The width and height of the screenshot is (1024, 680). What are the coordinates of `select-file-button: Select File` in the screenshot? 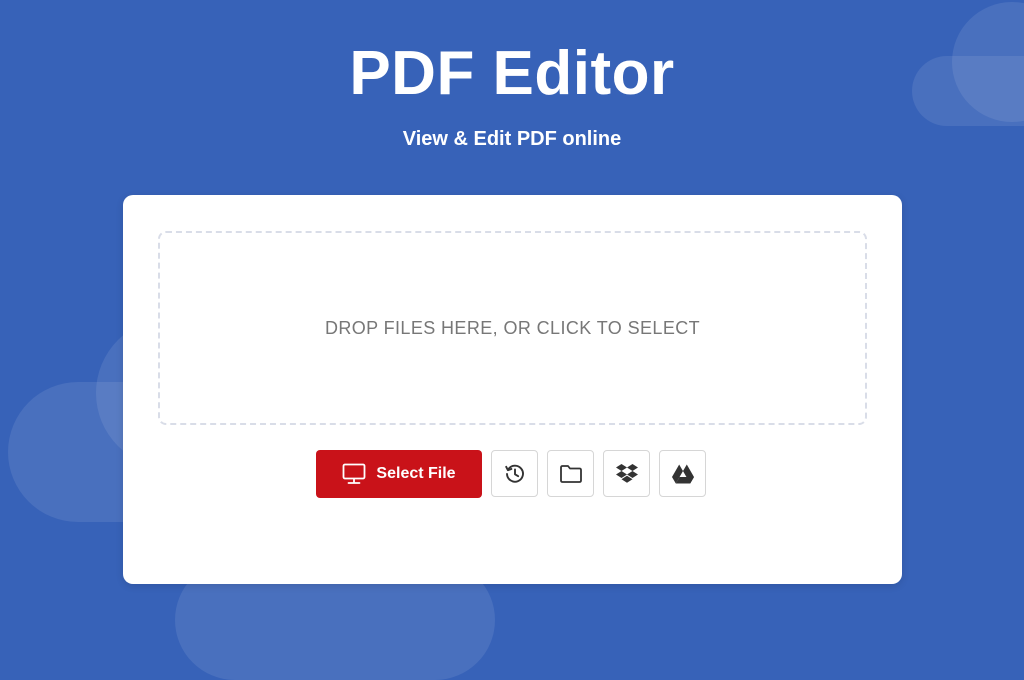 It's located at (399, 474).